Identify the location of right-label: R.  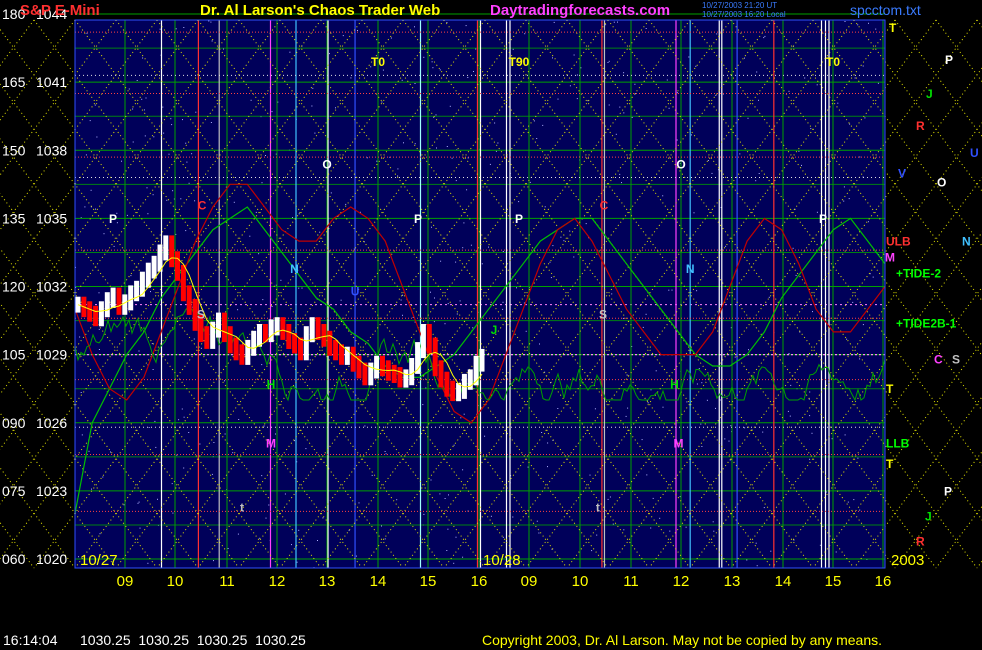
(920, 126).